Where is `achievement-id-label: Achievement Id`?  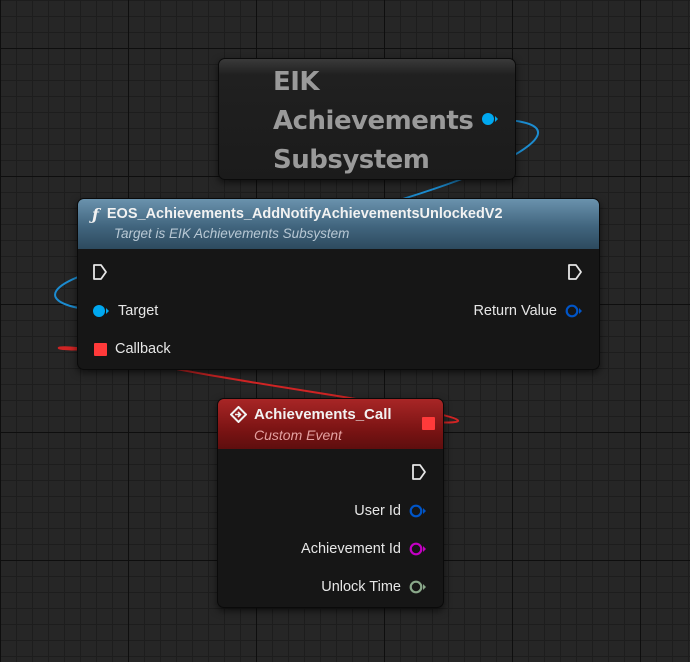 achievement-id-label: Achievement Id is located at coordinates (351, 549).